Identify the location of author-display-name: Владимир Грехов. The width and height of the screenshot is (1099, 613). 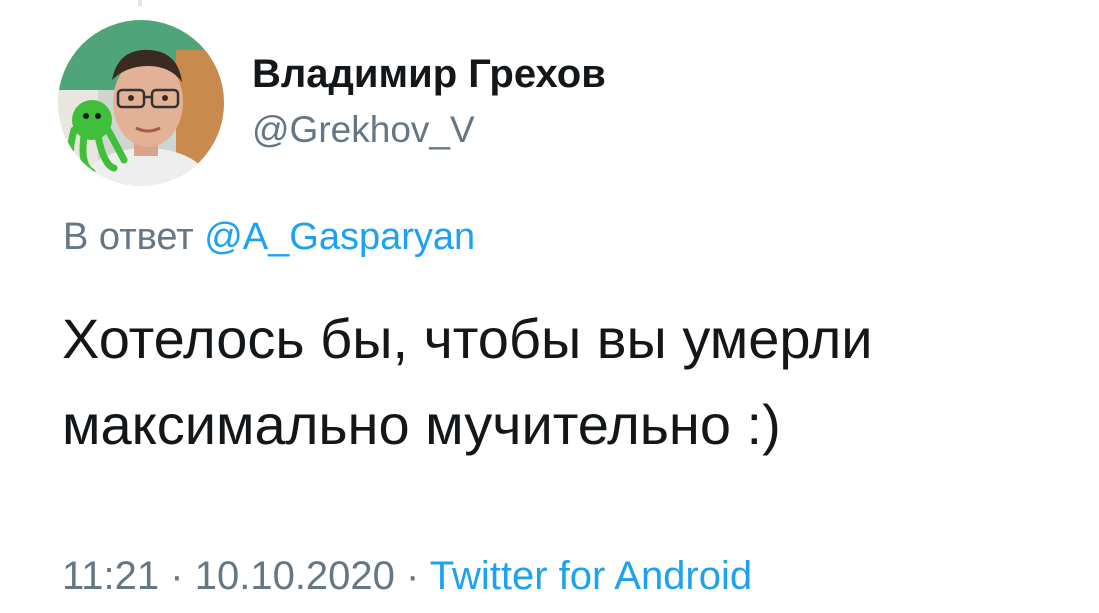
(429, 74).